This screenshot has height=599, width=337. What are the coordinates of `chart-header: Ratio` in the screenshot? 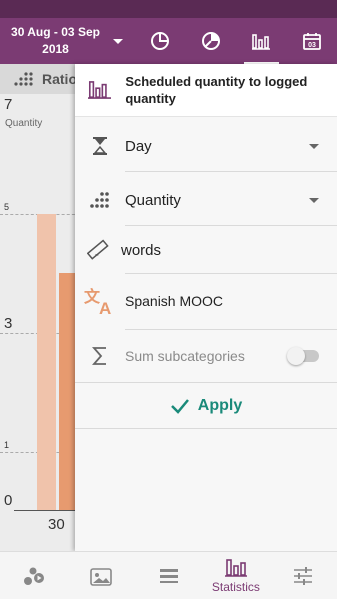 It's located at (40, 79).